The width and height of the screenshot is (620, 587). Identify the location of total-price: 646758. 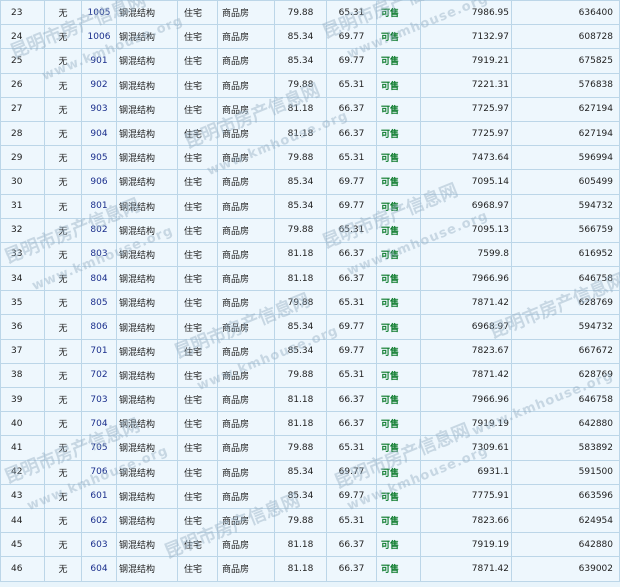
(565, 279).